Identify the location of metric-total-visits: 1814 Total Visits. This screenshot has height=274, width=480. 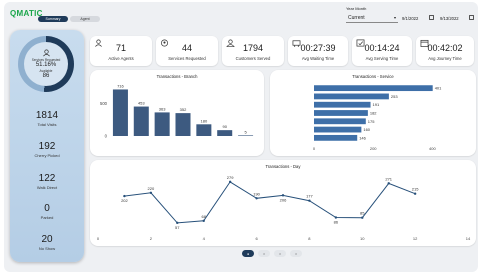
(47, 118).